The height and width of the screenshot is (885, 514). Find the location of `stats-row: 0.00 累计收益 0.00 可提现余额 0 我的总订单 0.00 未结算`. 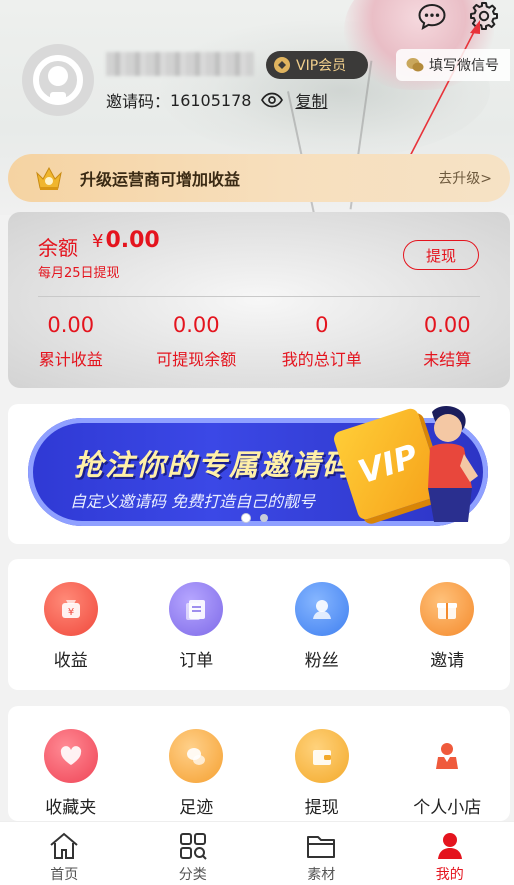

stats-row: 0.00 累计收益 0.00 可提现余额 0 我的总订单 0.00 未结算 is located at coordinates (259, 340).